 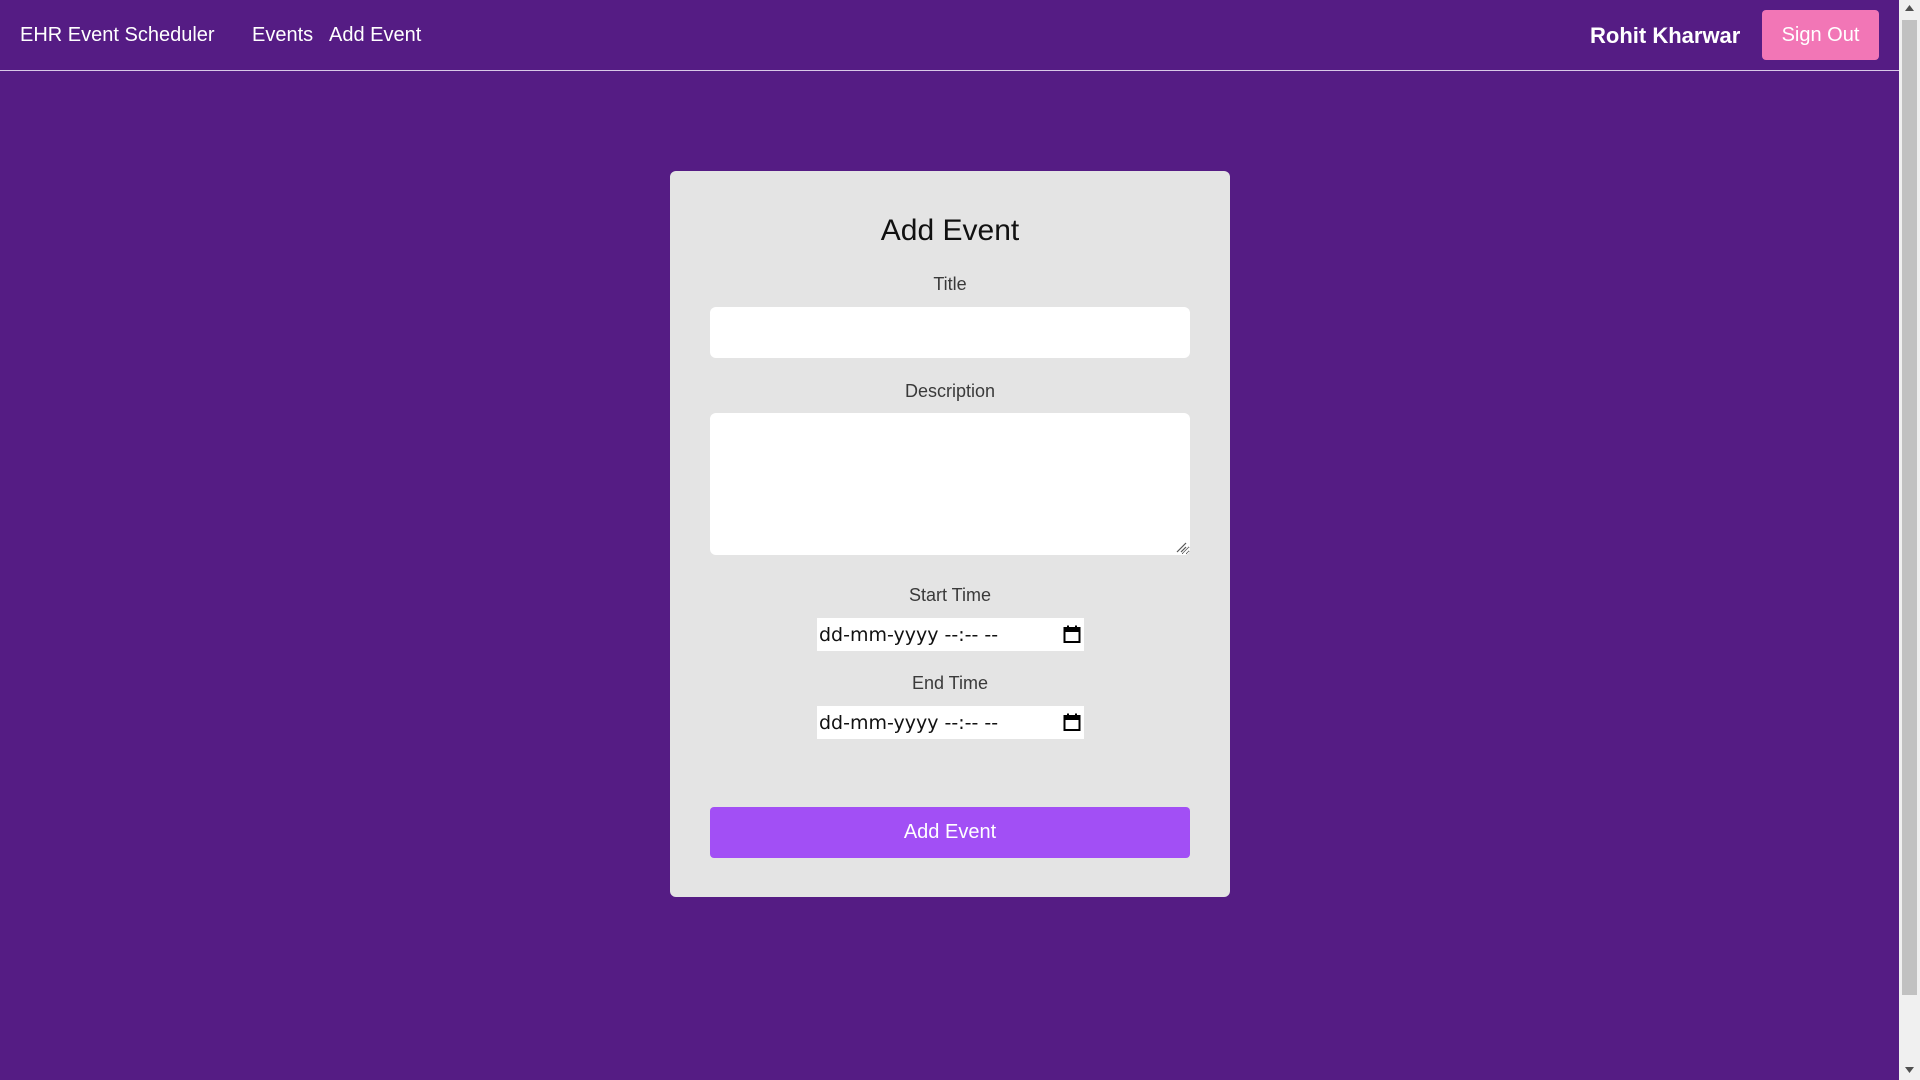 What do you see at coordinates (1909, 8) in the screenshot?
I see `scroll-up-arrow-icon` at bounding box center [1909, 8].